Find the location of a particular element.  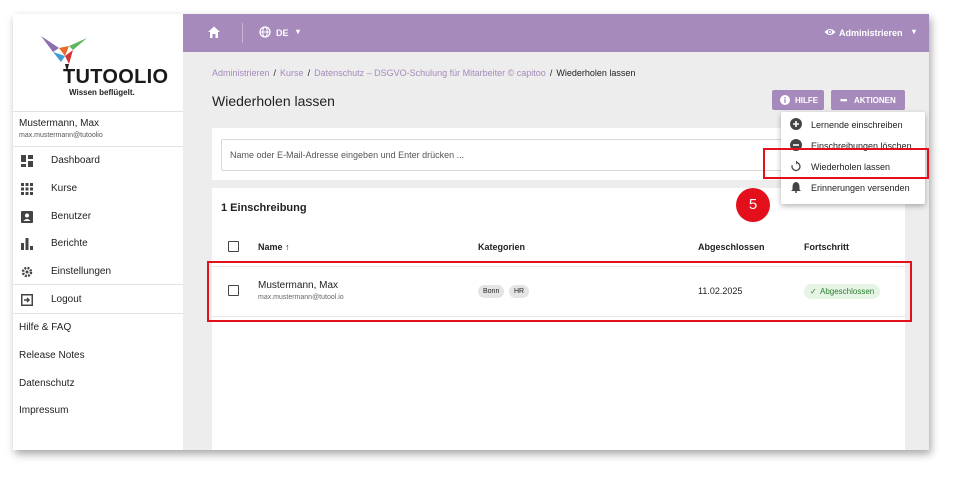

plus-circle-icon is located at coordinates (796, 124).